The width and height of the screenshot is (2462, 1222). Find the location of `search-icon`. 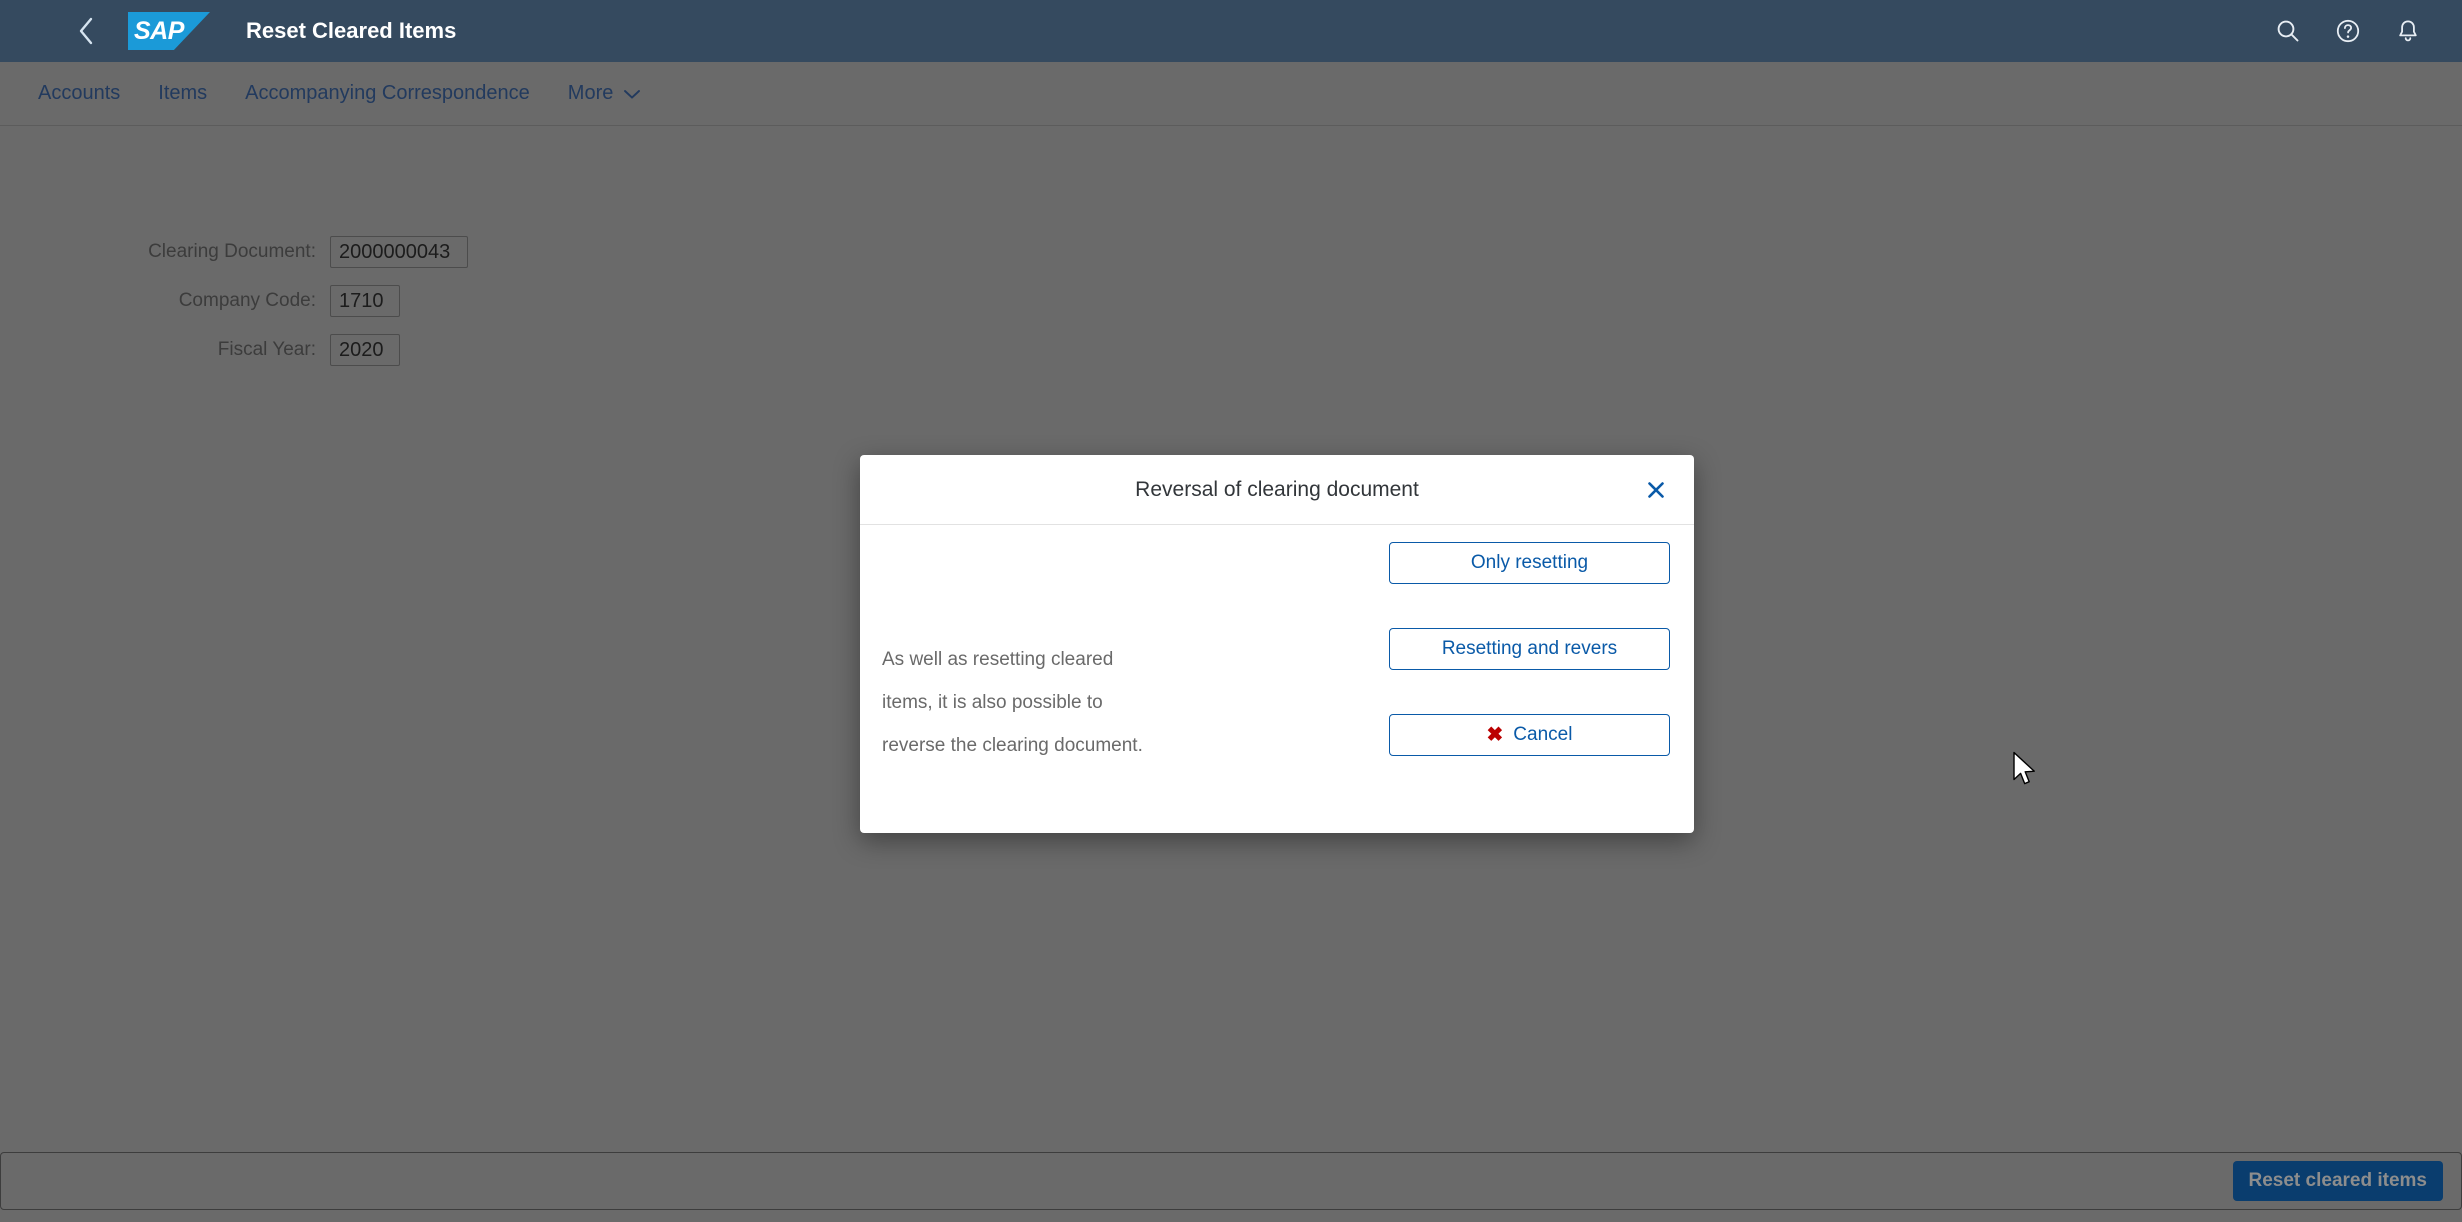

search-icon is located at coordinates (2288, 31).